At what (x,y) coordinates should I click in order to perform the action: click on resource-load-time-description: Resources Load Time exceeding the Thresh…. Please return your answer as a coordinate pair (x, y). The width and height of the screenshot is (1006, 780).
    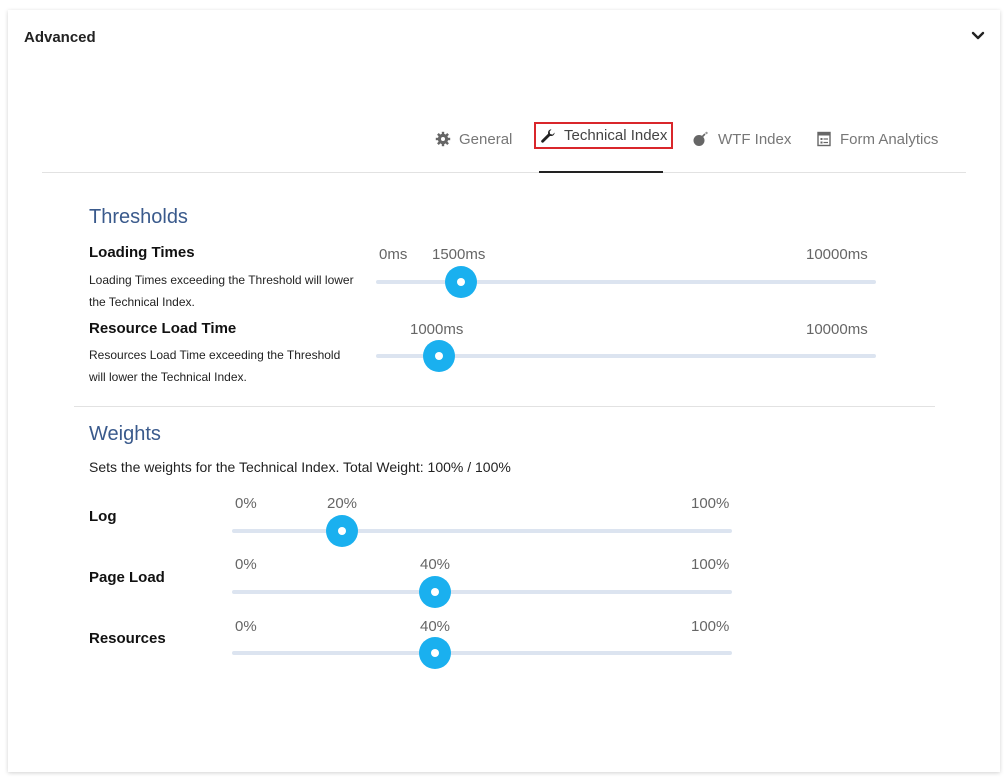
    Looking at the image, I should click on (215, 366).